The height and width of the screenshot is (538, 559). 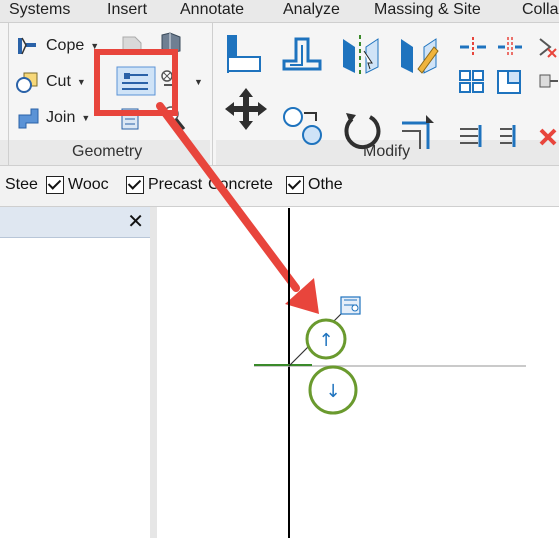 I want to click on flip-down-arrow-icon: ↓, so click(x=332, y=391).